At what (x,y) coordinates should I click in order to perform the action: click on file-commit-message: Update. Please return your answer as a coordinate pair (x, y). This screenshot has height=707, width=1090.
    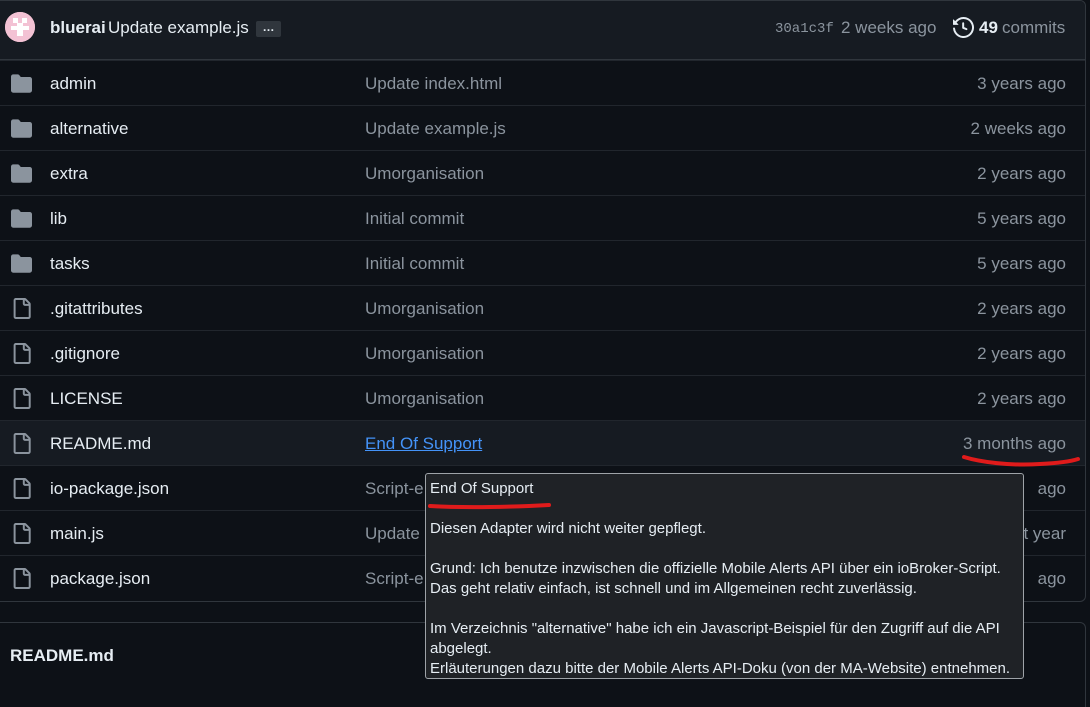
    Looking at the image, I should click on (392, 534).